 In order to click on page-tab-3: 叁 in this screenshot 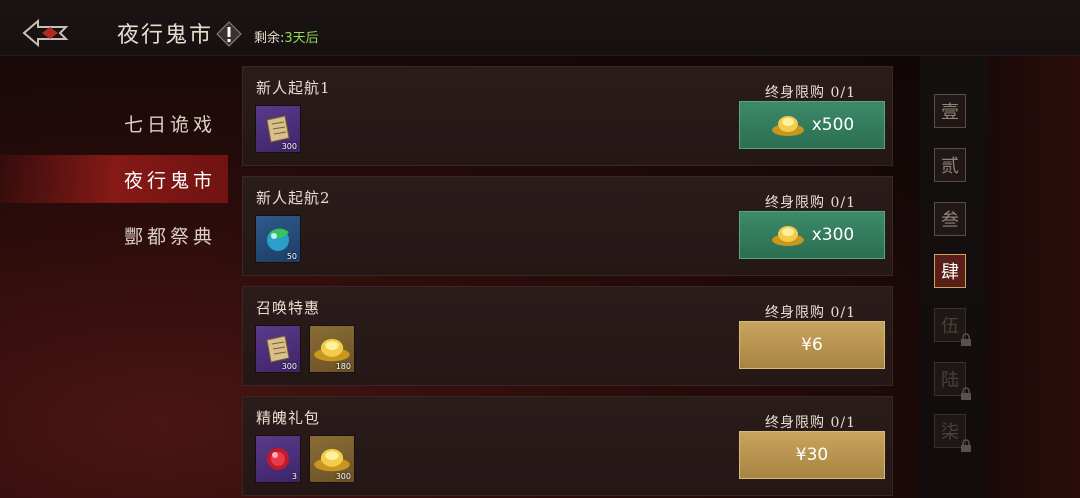, I will do `click(950, 219)`.